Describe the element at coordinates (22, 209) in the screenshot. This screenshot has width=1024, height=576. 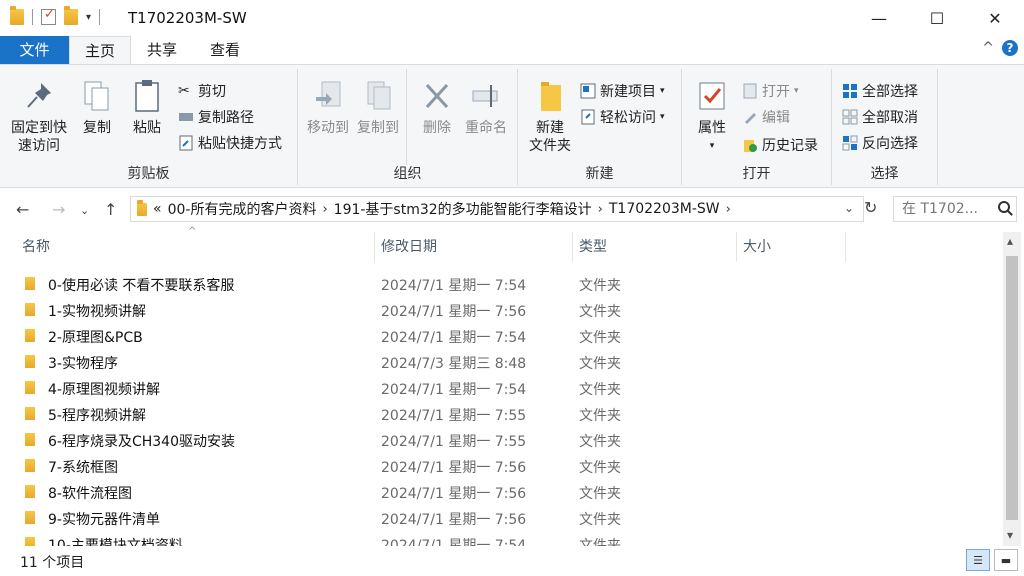
I see `back-arrow-icon: ←` at that location.